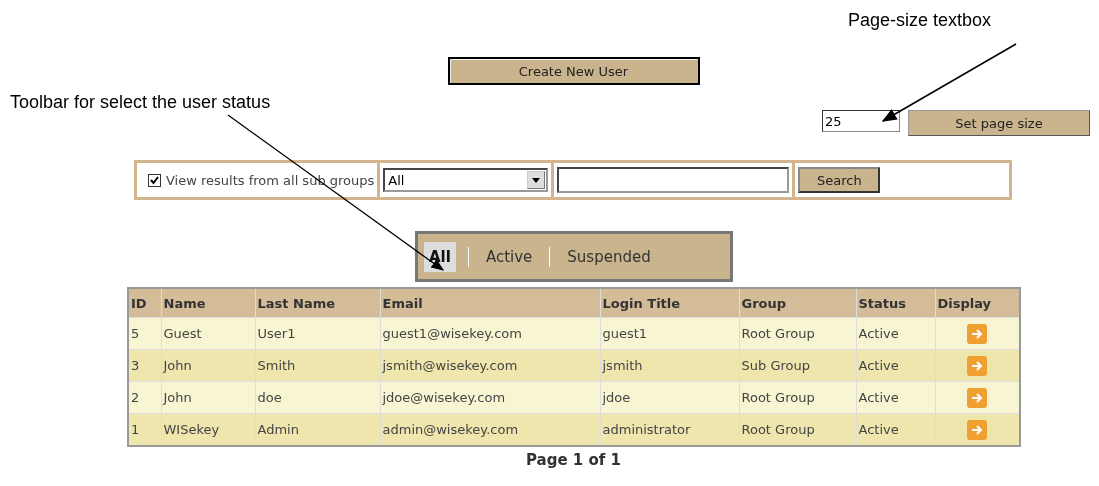  I want to click on table-cell: WISekey, so click(208, 429).